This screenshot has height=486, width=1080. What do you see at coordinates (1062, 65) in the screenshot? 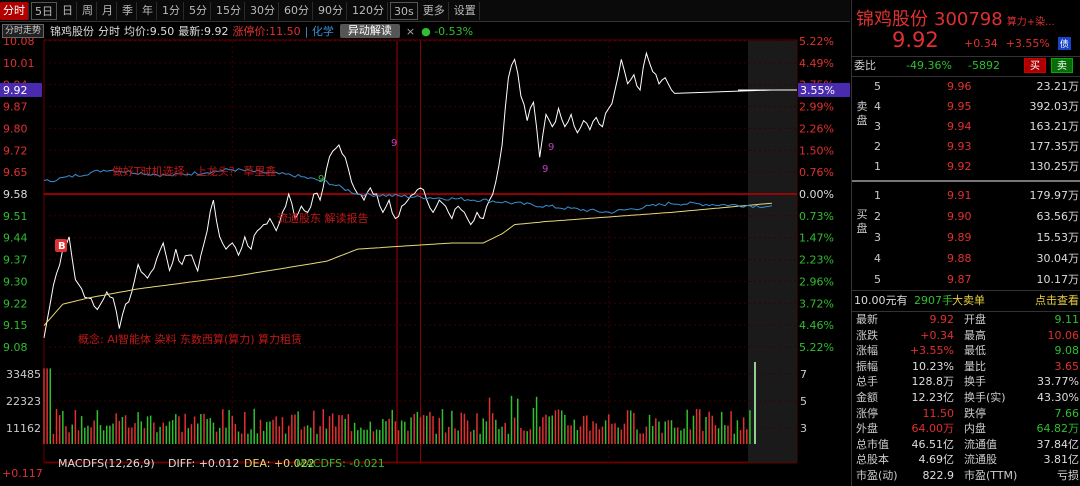
I see `sell-button: 卖` at bounding box center [1062, 65].